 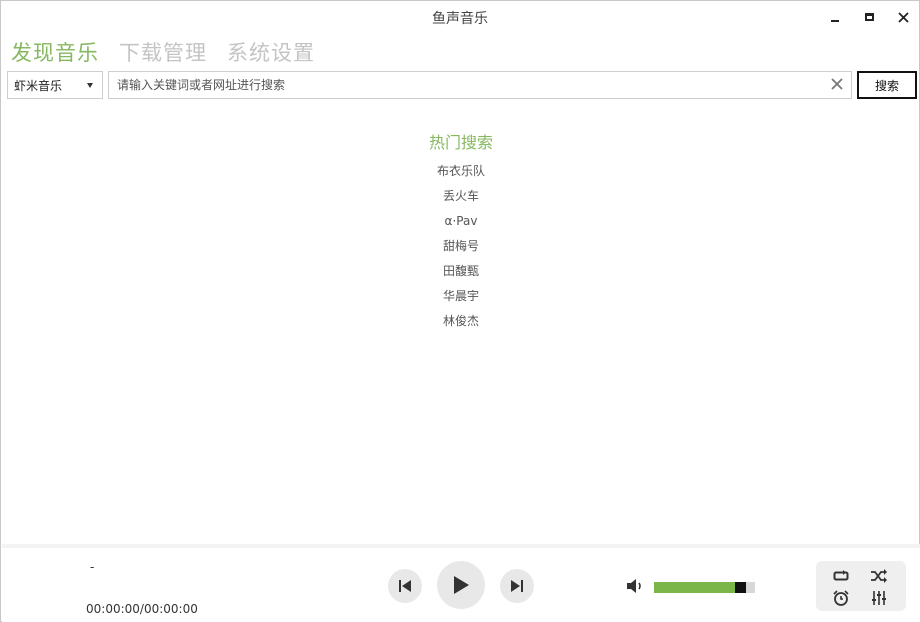 I want to click on volume-slider, so click(x=704, y=587).